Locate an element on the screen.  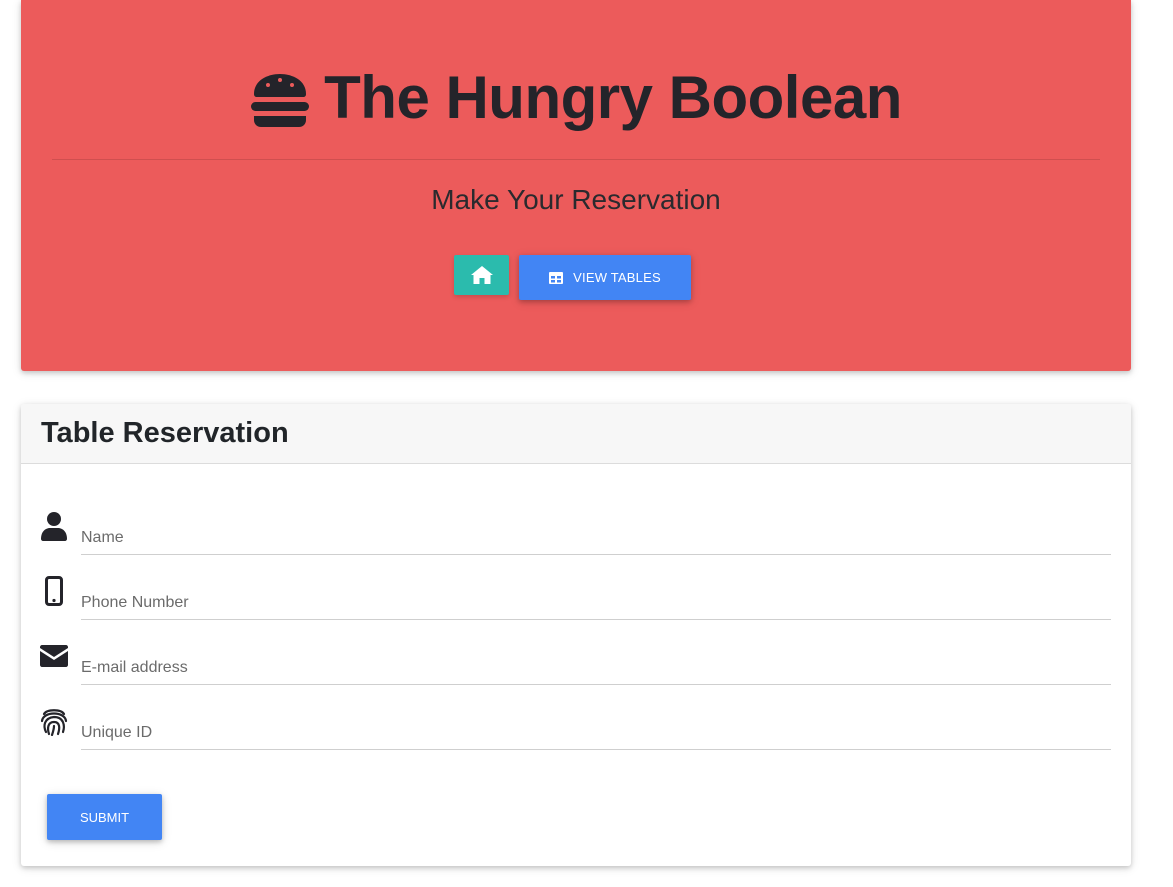
name-field-group is located at coordinates (575, 536).